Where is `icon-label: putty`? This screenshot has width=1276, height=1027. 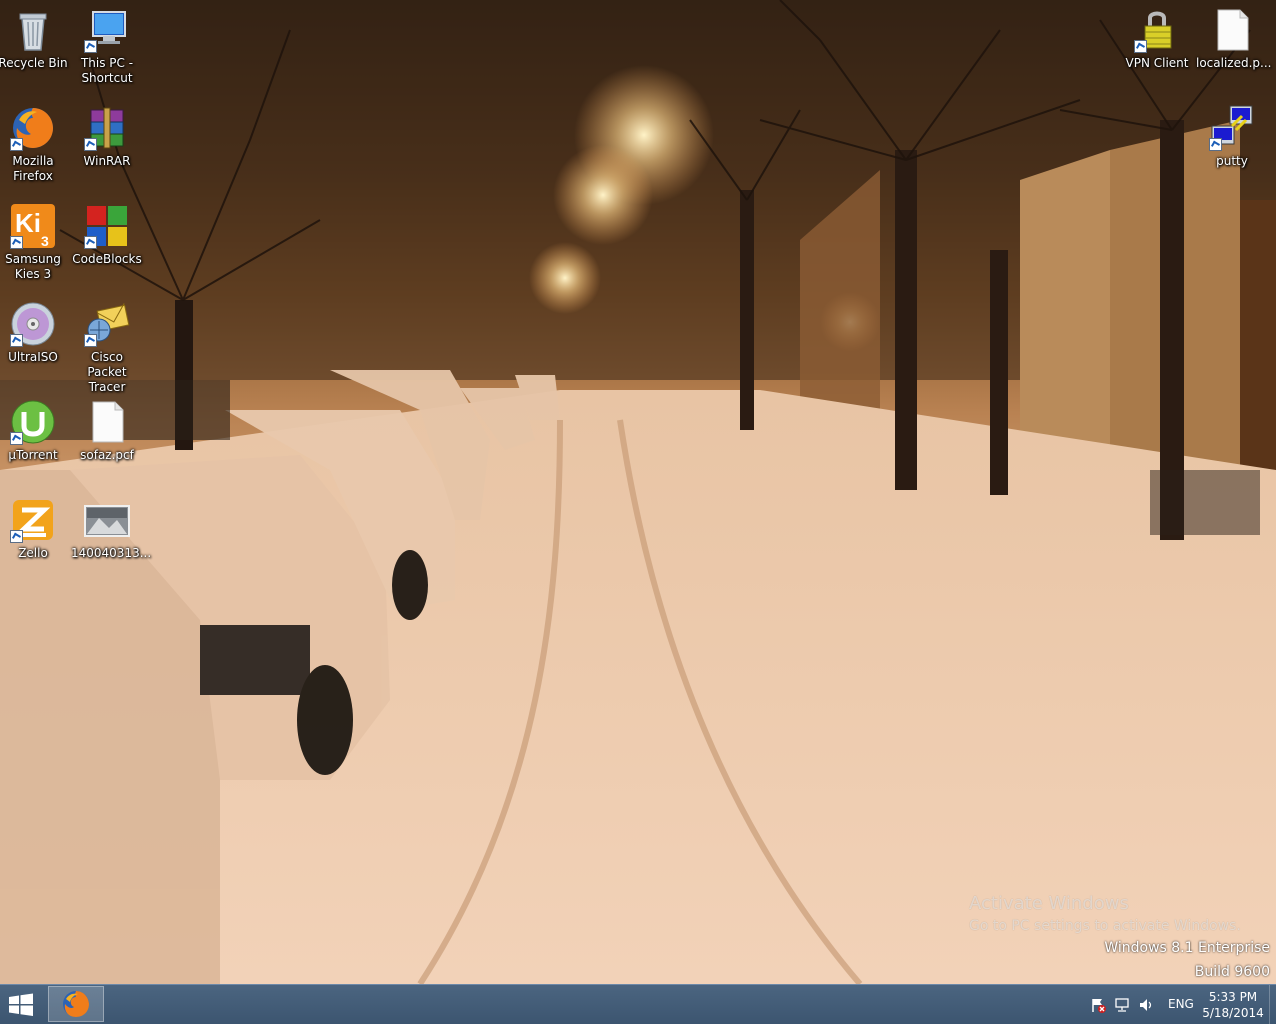 icon-label: putty is located at coordinates (1232, 161).